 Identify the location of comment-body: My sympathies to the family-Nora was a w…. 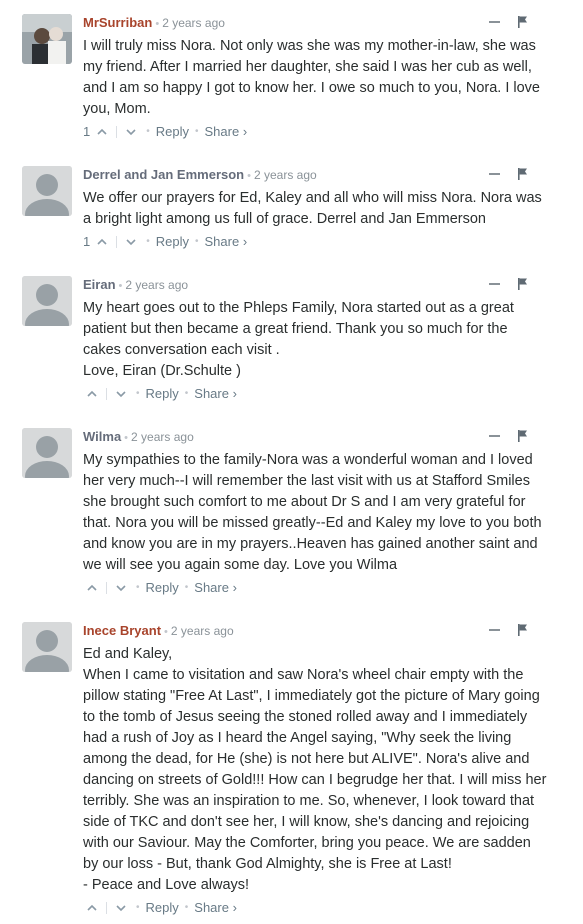
(315, 513).